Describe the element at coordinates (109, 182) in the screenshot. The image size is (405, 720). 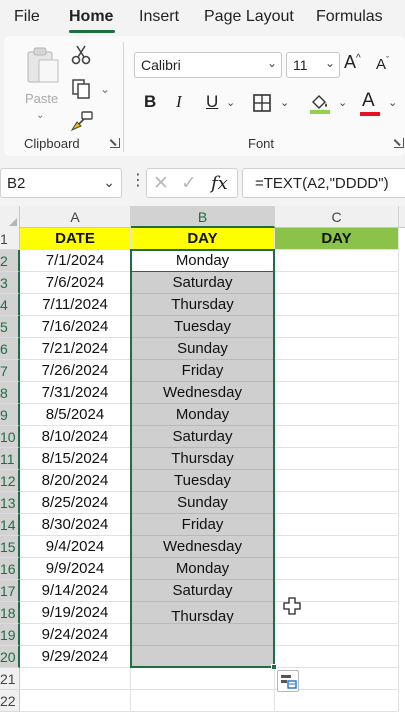
I see `name-box-chevron-down-icon: ⌄` at that location.